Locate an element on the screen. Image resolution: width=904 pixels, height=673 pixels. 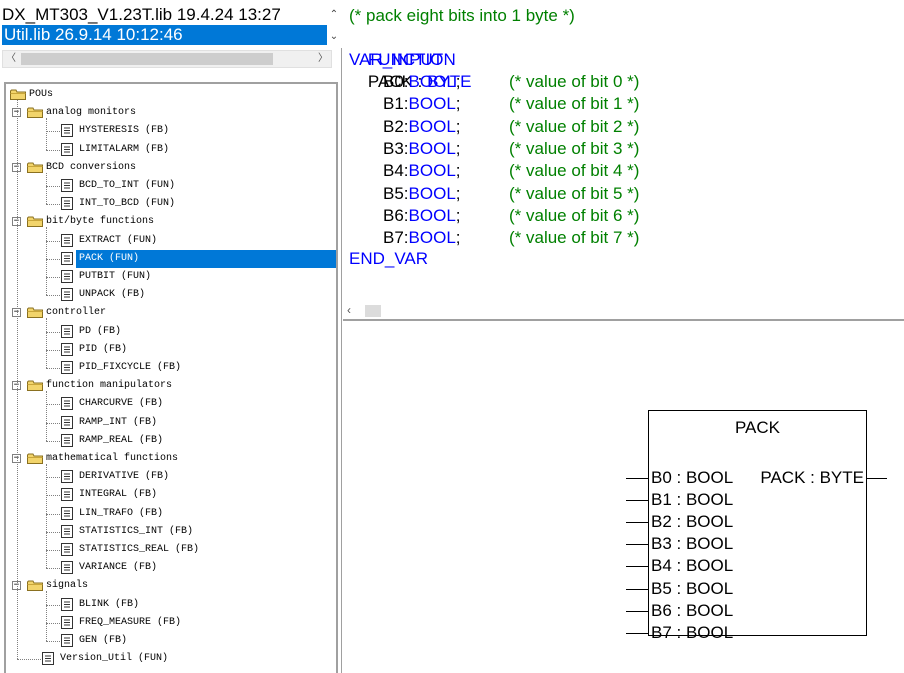
tree-folder-label: analog monitors is located at coordinates (91, 113).